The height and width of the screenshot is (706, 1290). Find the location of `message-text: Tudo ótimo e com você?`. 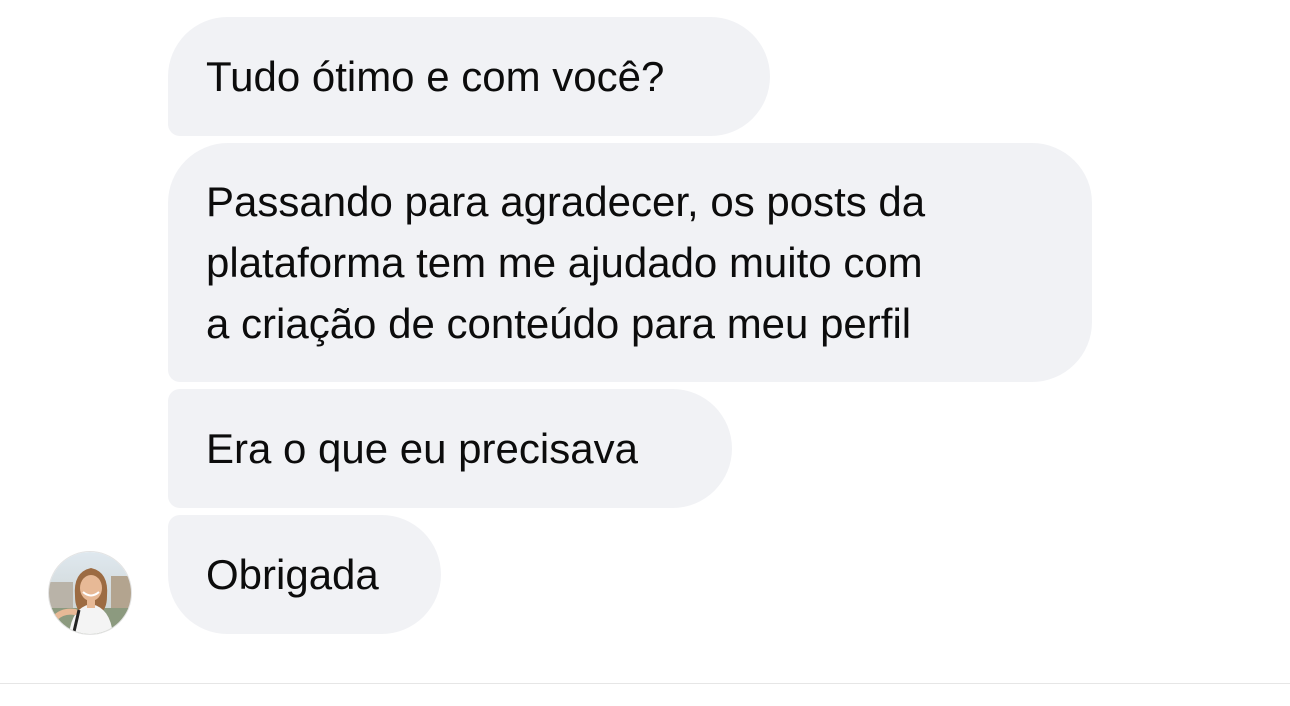

message-text: Tudo ótimo e com você? is located at coordinates (435, 76).